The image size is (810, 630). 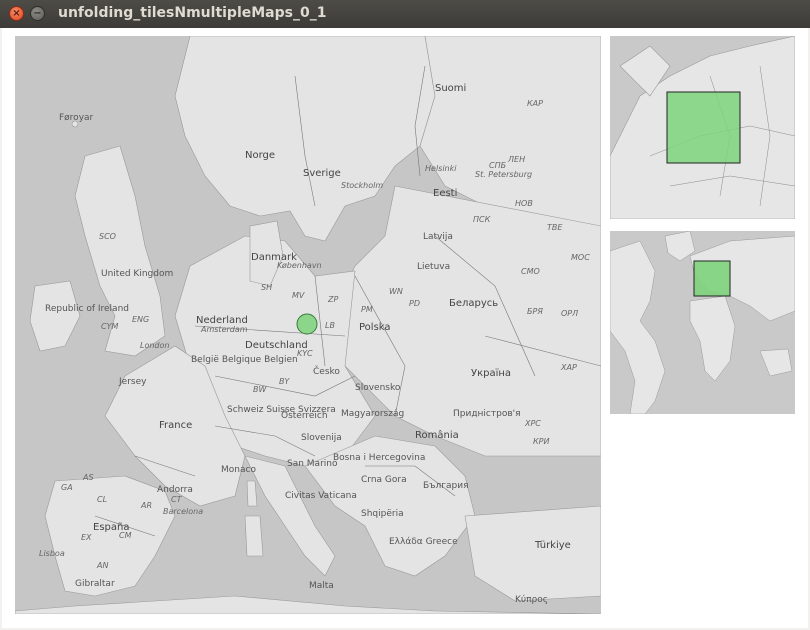 I want to click on map-label: ПСК, so click(x=482, y=219).